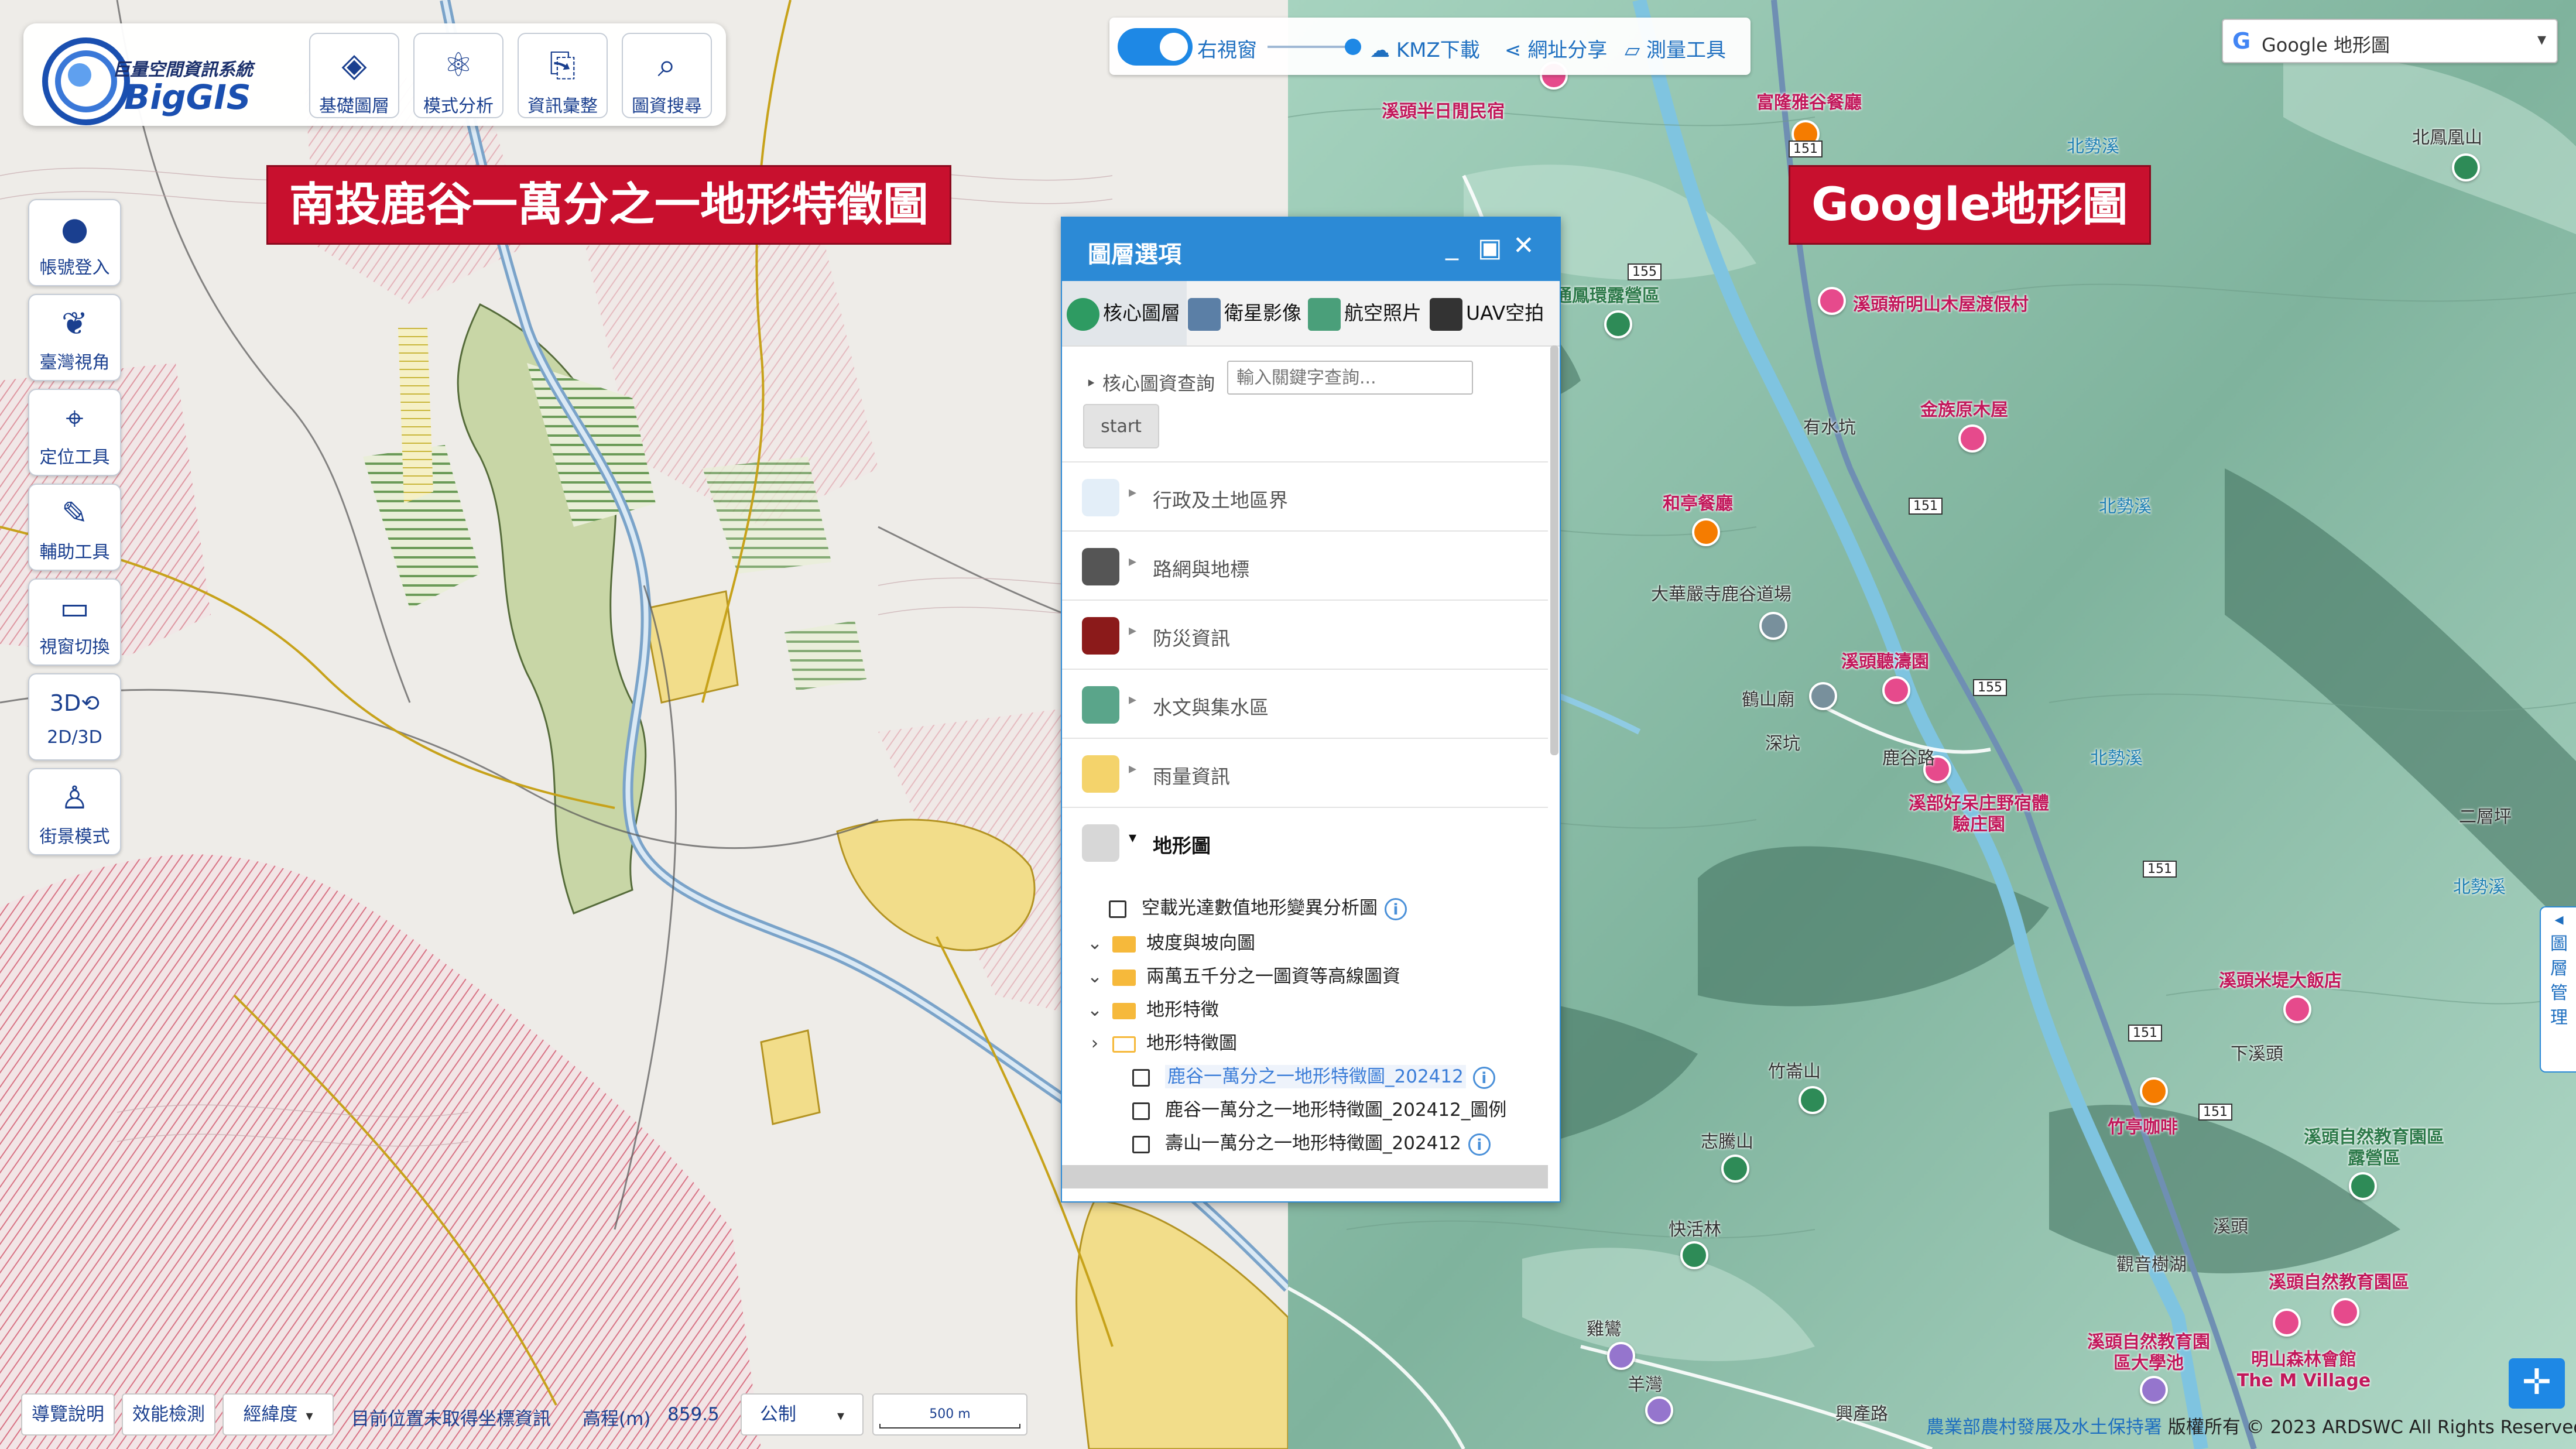  What do you see at coordinates (1556, 49) in the screenshot?
I see `url-share-button: ⋖ 網址分享` at bounding box center [1556, 49].